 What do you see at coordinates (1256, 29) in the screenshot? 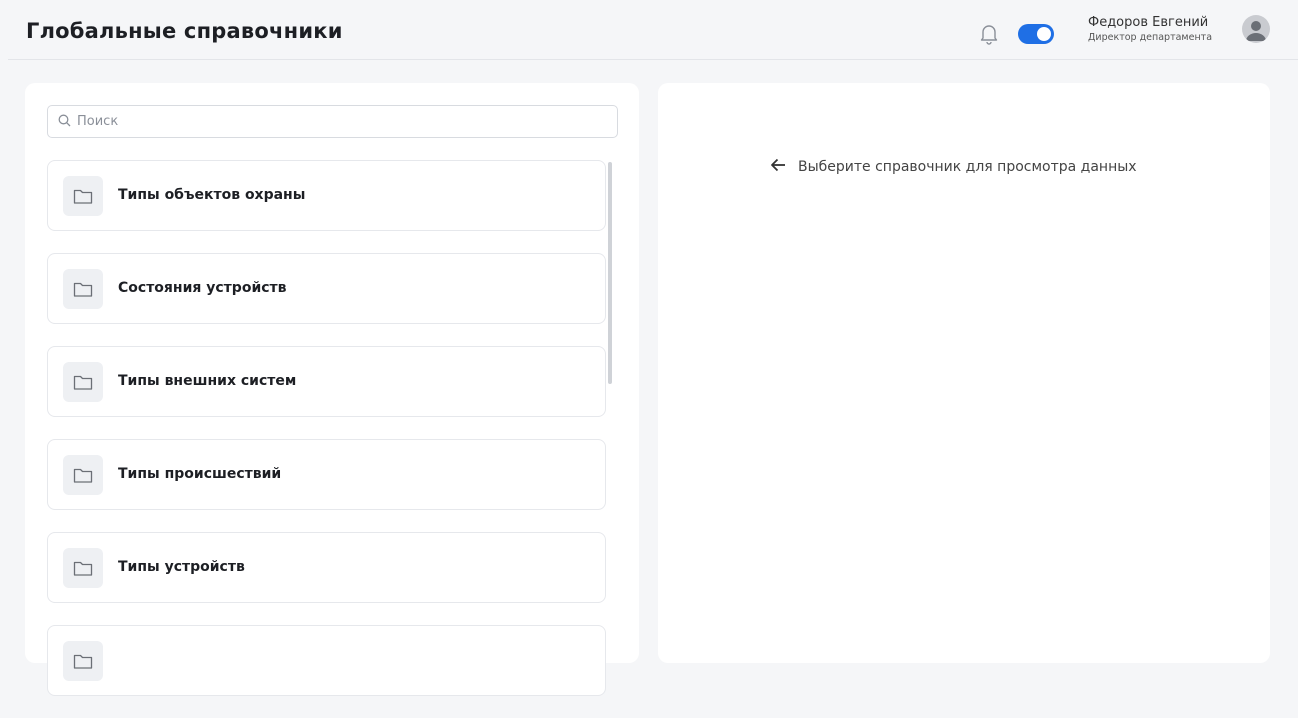
I see `user-avatar-icon` at bounding box center [1256, 29].